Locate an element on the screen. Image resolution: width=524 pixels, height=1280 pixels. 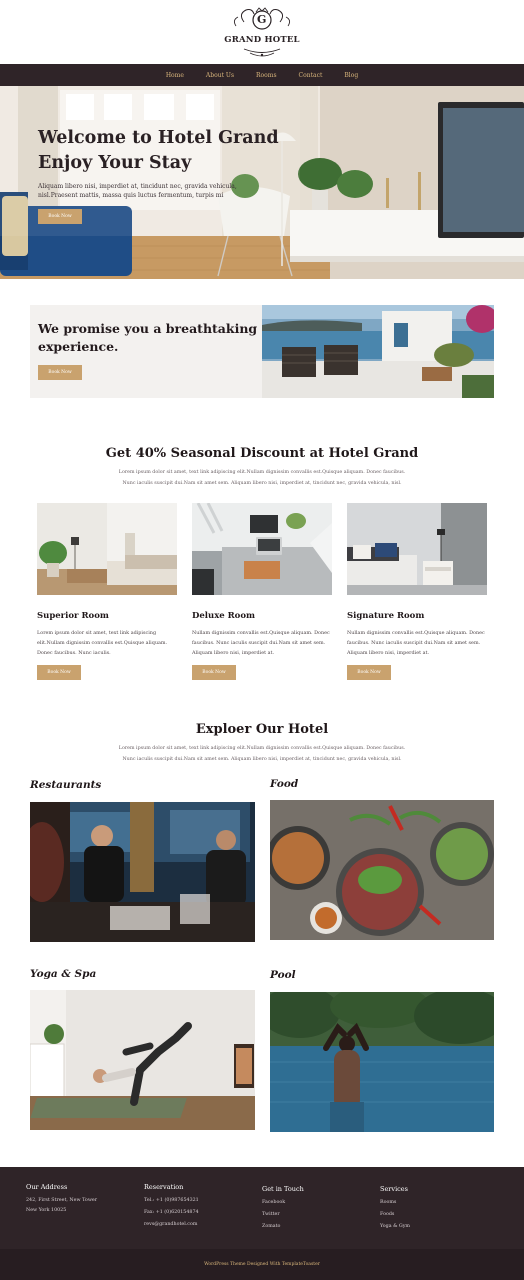
footer-reservation-heading: Reservation is located at coordinates (164, 1187).